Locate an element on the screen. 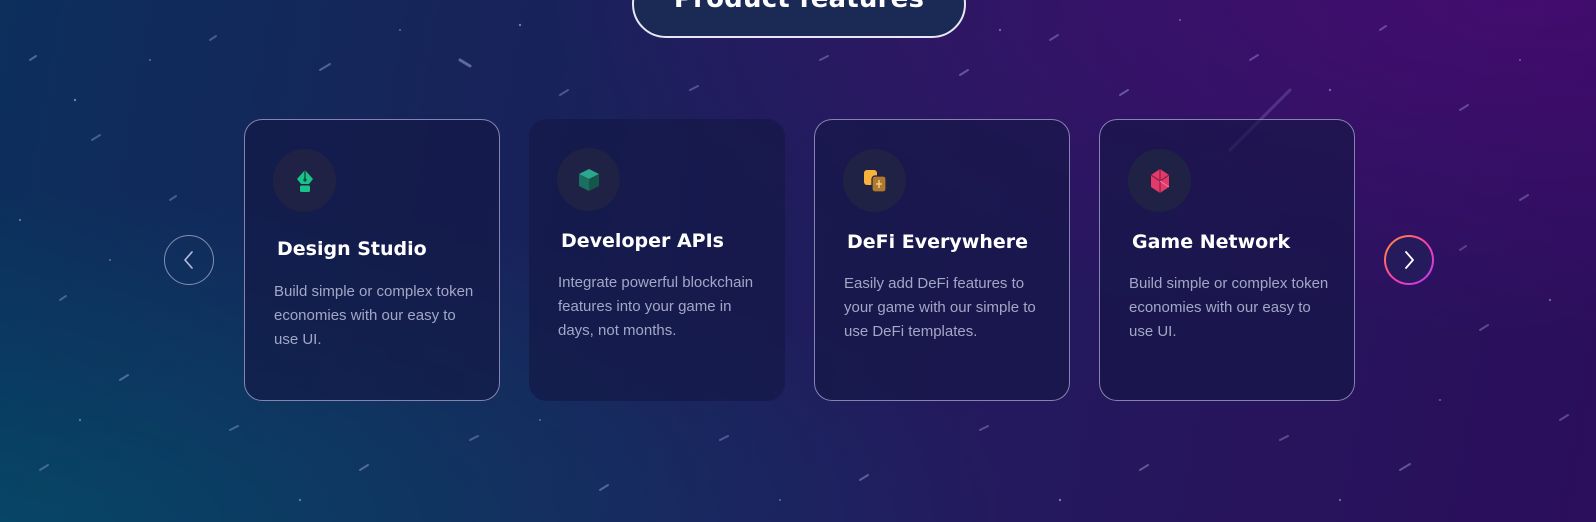 The image size is (1596, 522). coins-icon is located at coordinates (875, 181).